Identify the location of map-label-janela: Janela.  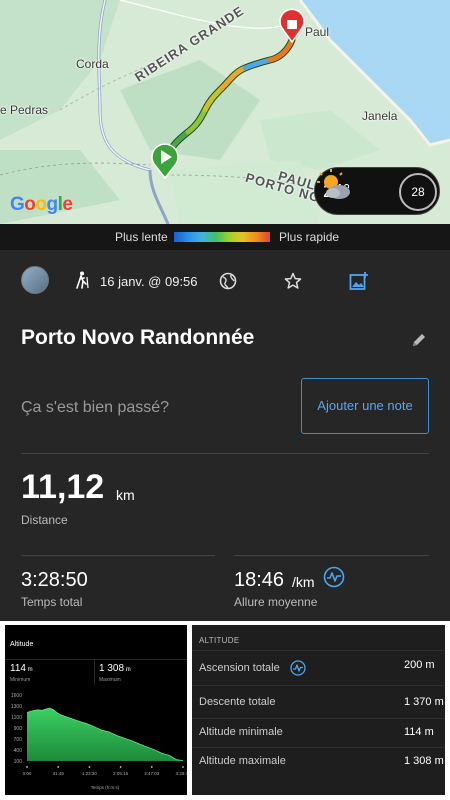
(380, 116).